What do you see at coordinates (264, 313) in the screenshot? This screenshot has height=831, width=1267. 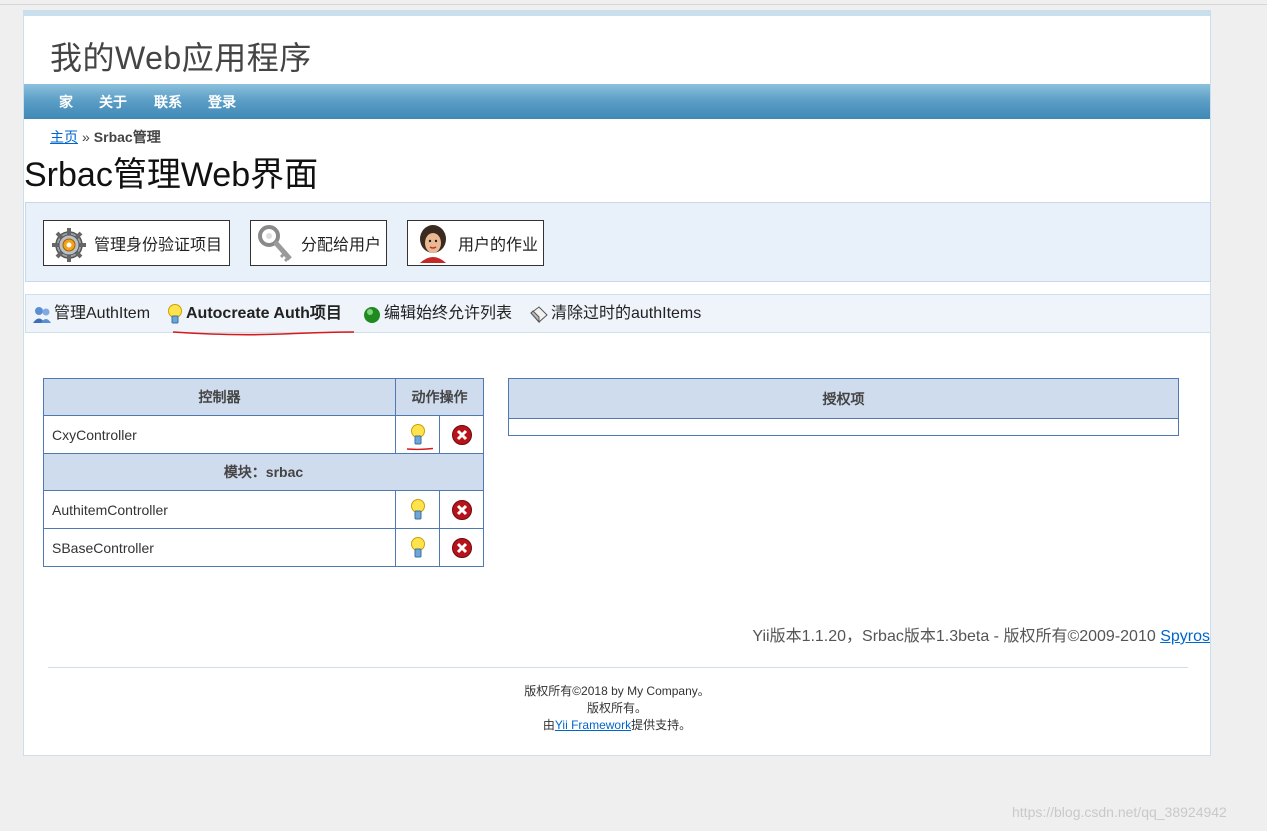 I see `subnav-label: Autocreate Auth项目` at bounding box center [264, 313].